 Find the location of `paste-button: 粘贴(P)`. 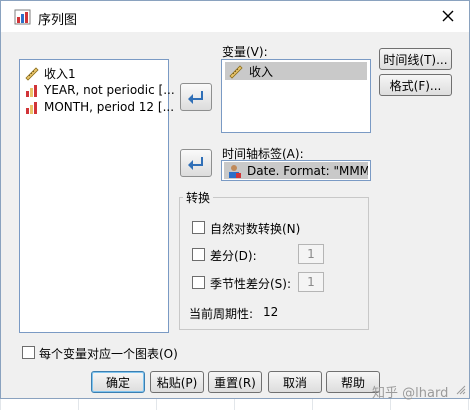

paste-button: 粘贴(P) is located at coordinates (177, 382).